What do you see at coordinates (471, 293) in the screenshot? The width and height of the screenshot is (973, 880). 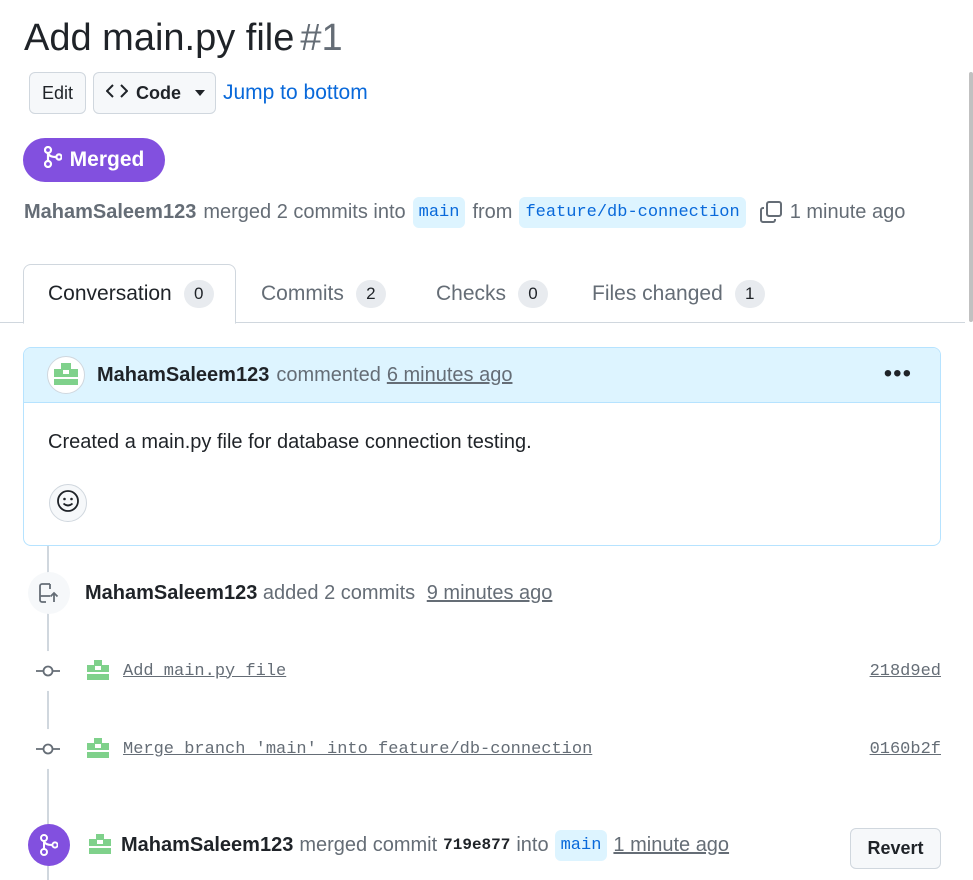 I see `tab-label: Checks` at bounding box center [471, 293].